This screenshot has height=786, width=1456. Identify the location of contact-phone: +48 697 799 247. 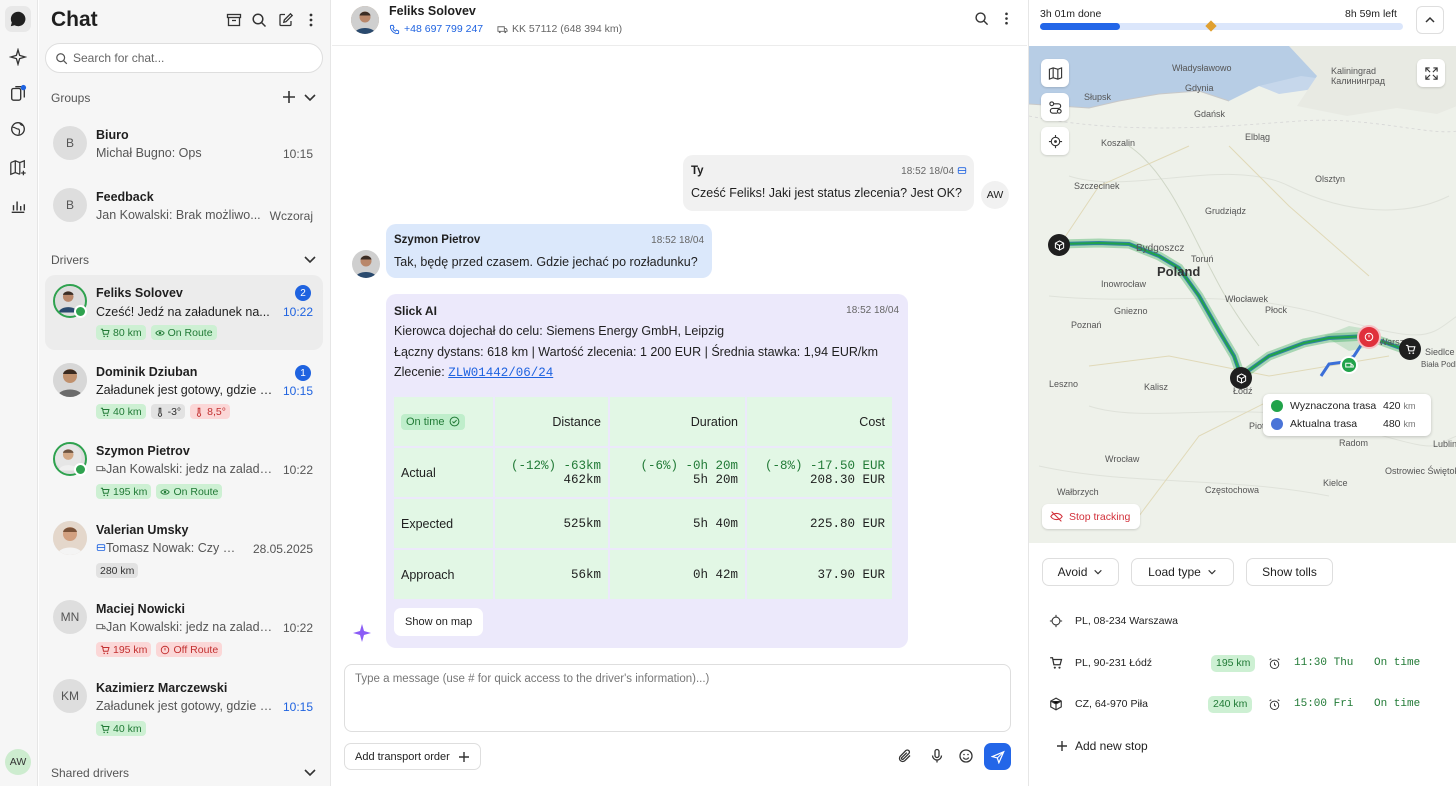
(436, 29).